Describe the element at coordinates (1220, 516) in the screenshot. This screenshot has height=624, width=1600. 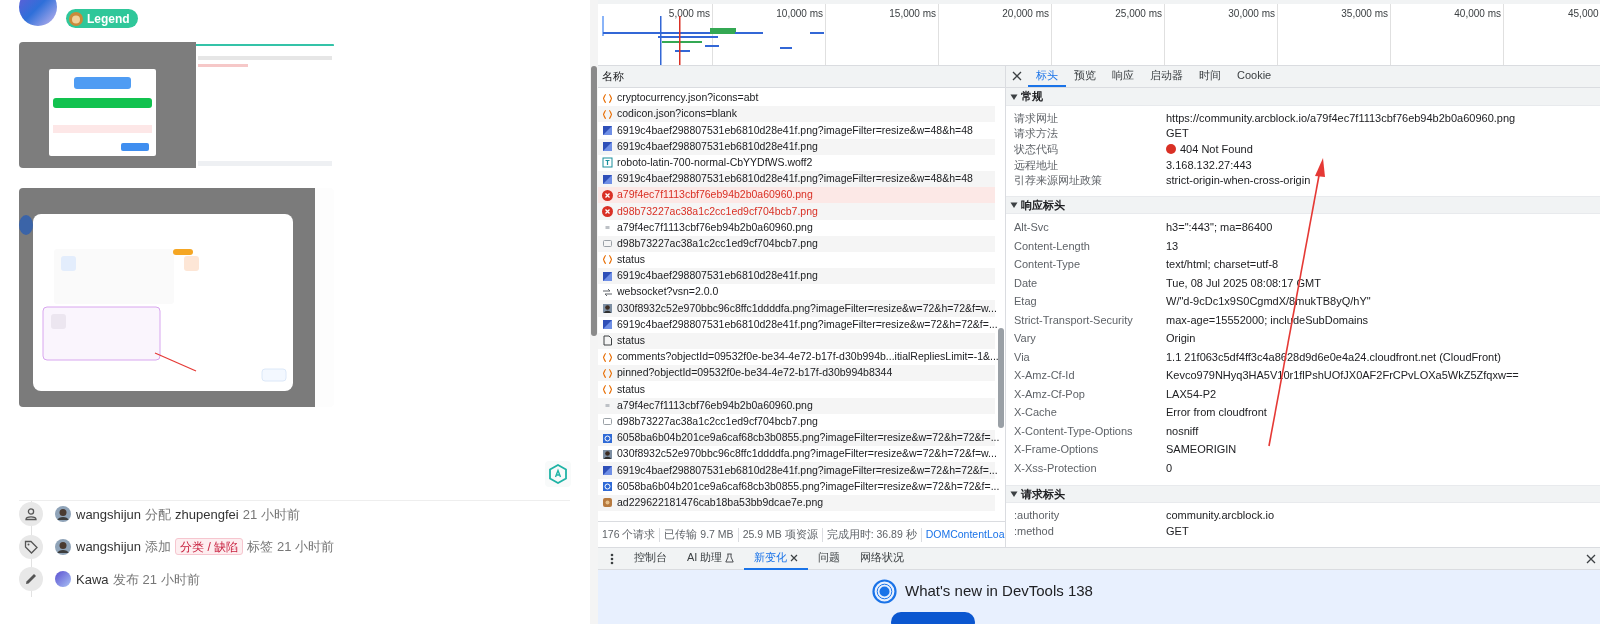
I see `header-value: community.arcblock.io` at that location.